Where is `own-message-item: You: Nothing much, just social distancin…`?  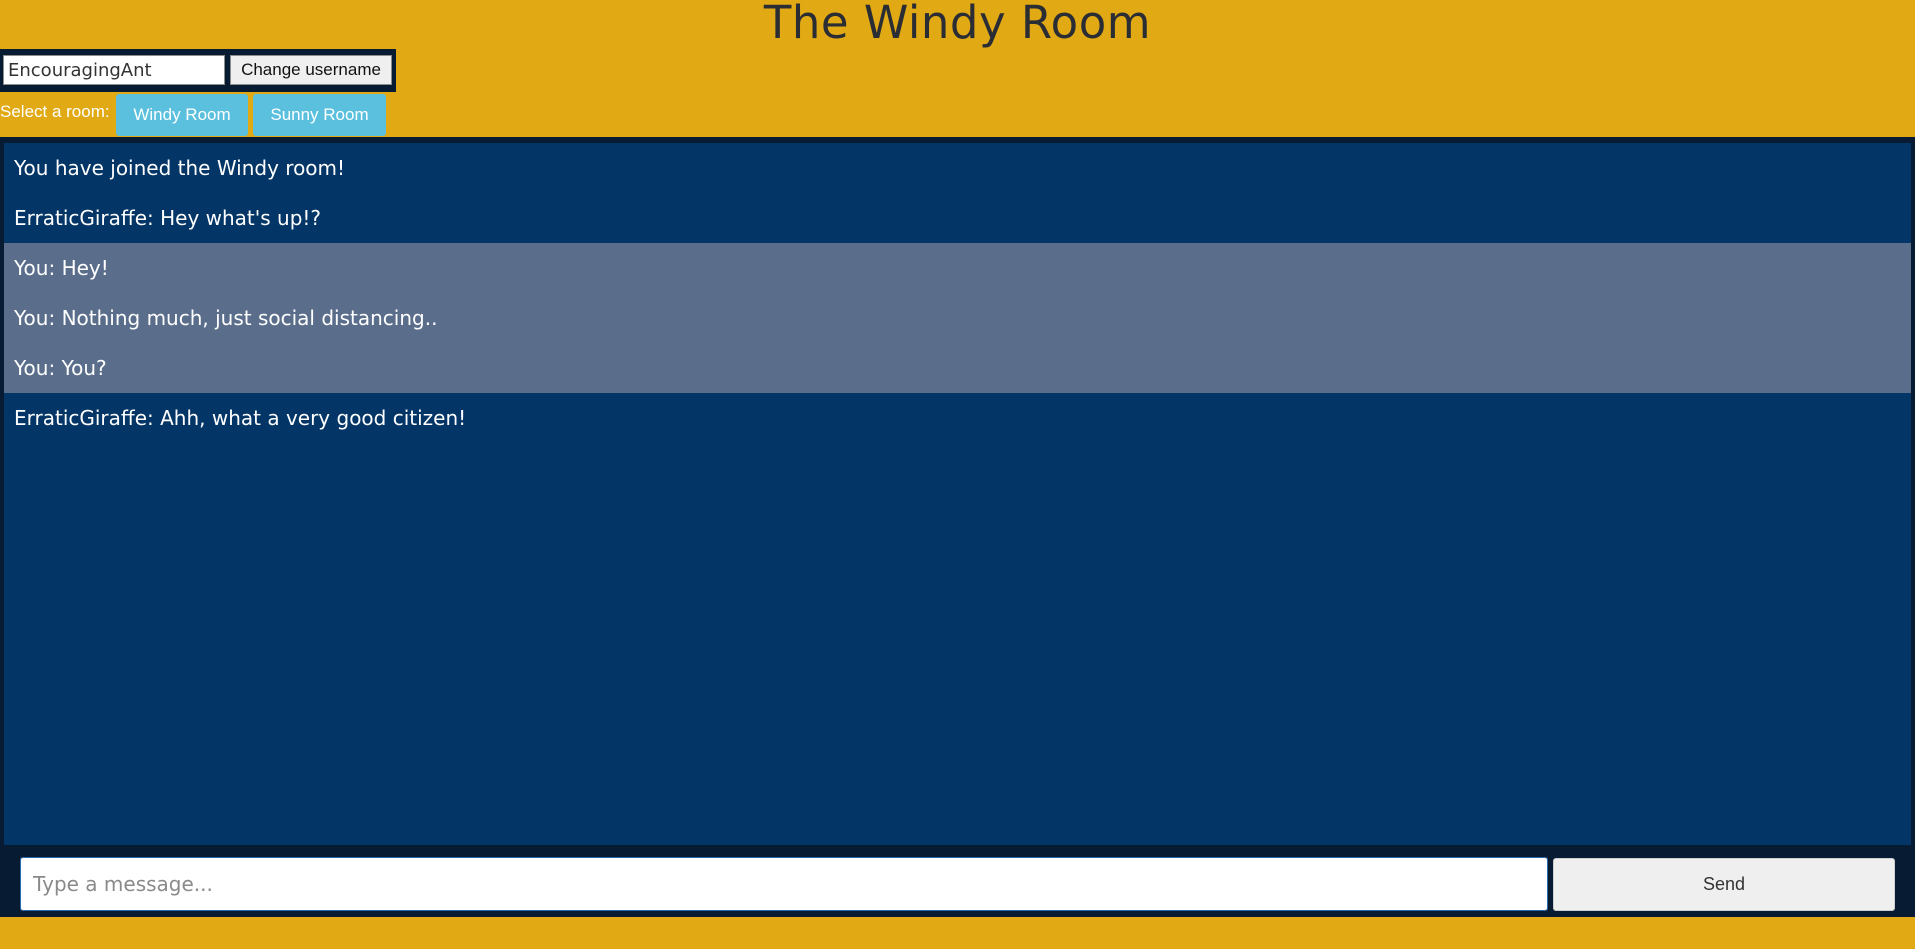
own-message-item: You: Nothing much, just social distancin… is located at coordinates (957, 318).